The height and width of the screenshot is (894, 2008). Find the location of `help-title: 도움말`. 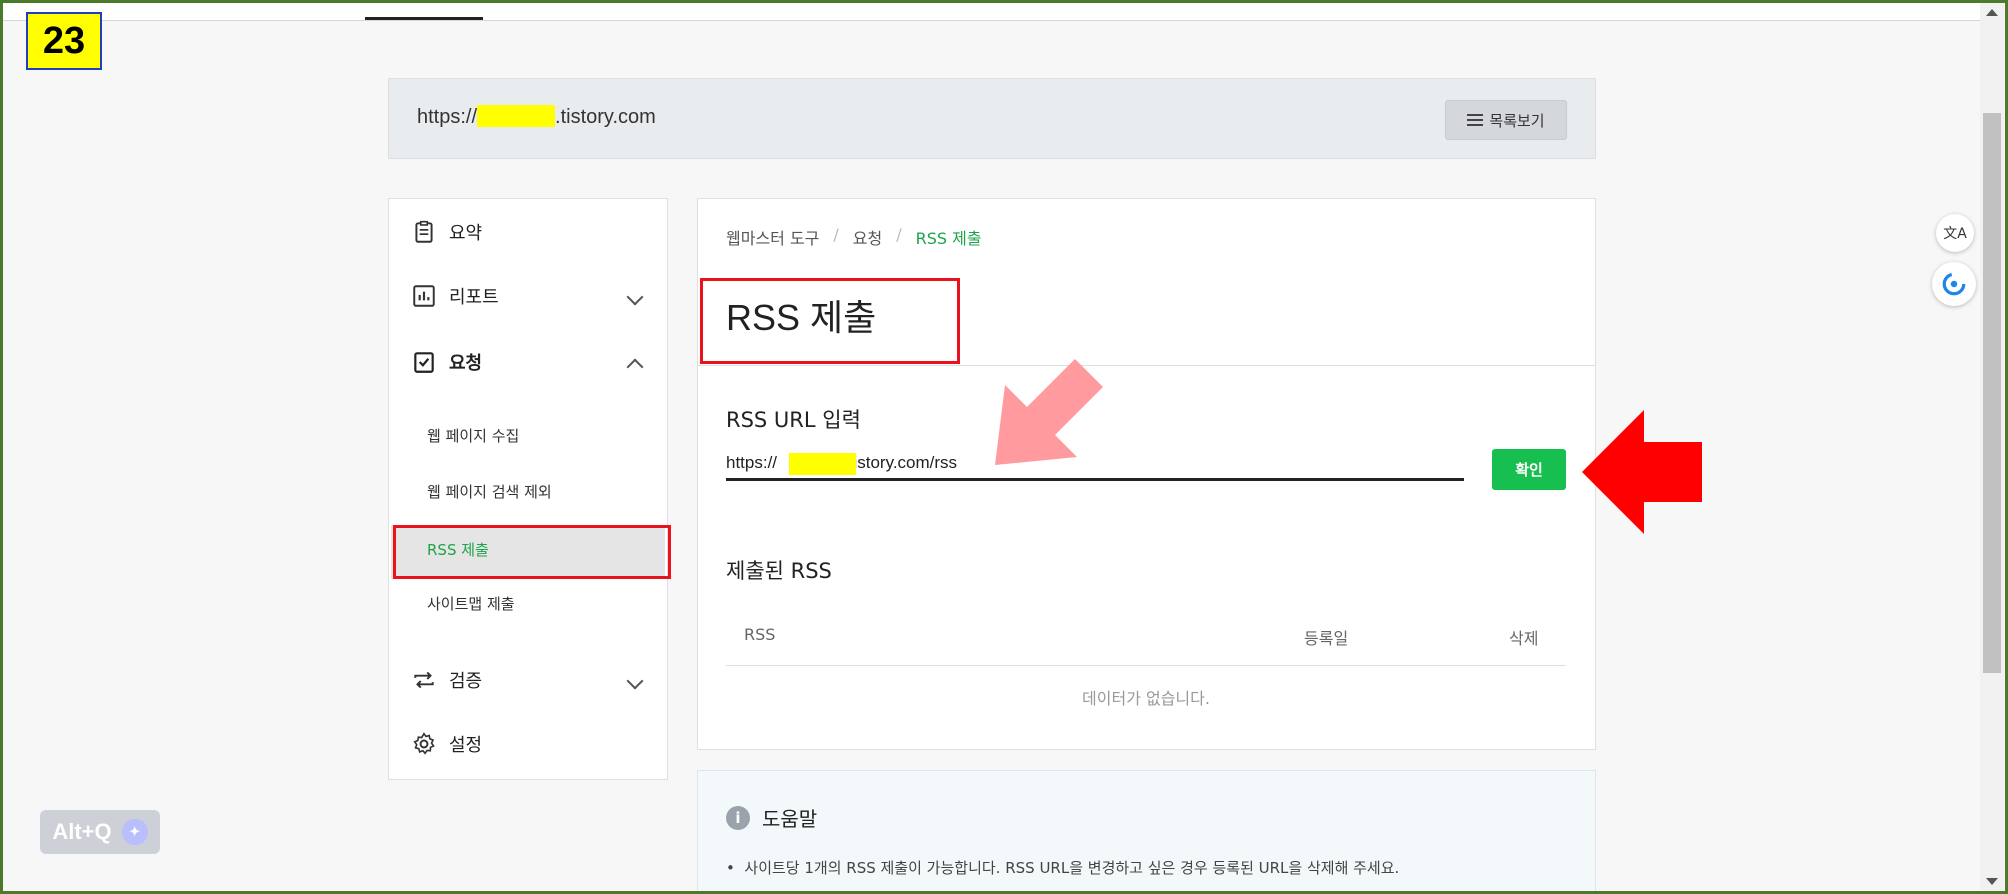

help-title: 도움말 is located at coordinates (790, 819).